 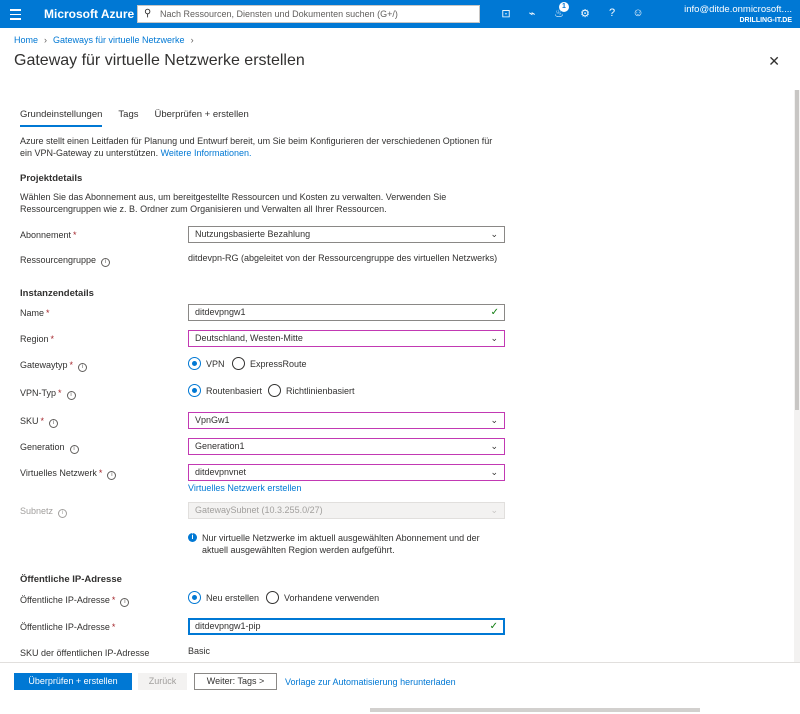 I want to click on subscription-select: Nutzungsbasierte Bezahlung ⌄, so click(x=346, y=234).